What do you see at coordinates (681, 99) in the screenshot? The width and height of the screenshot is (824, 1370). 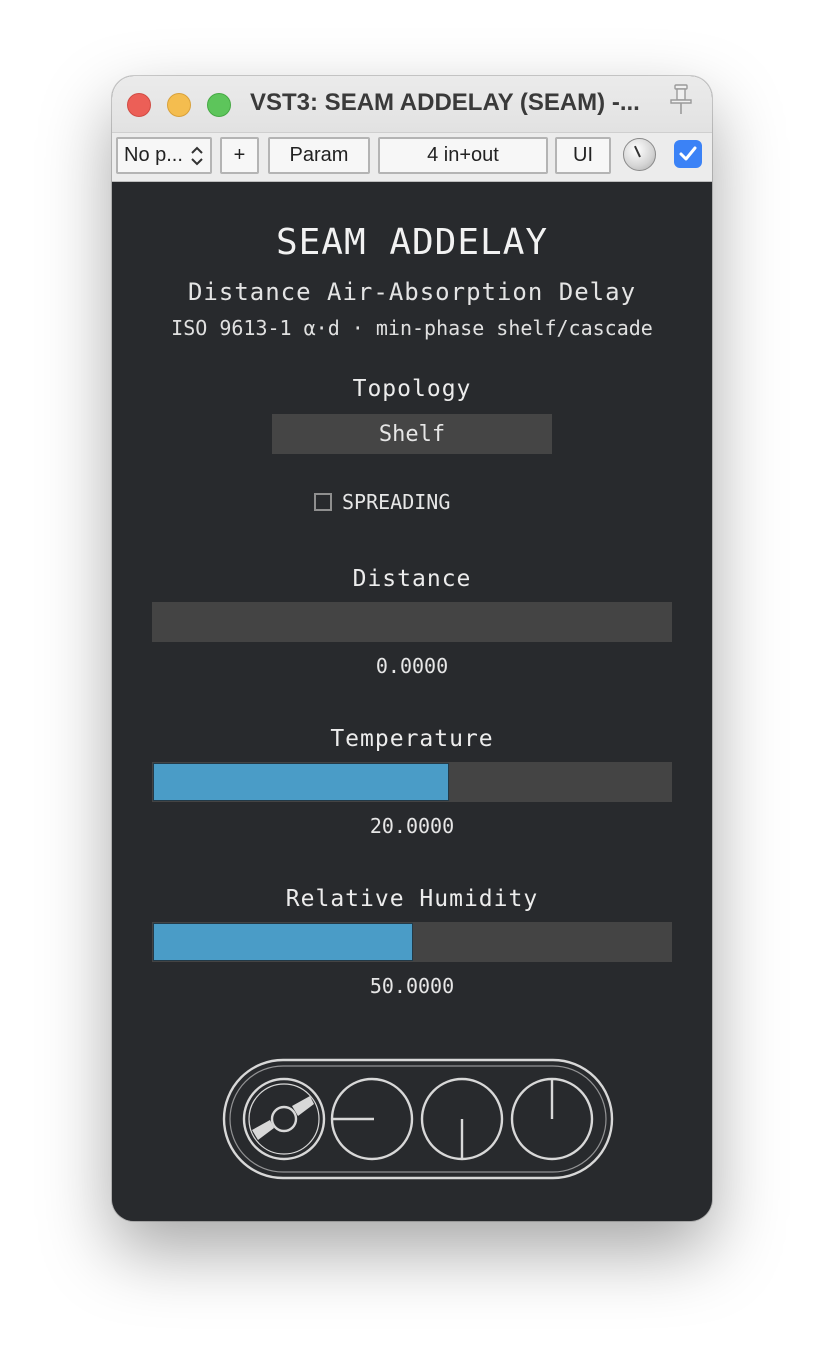 I see `pin-icon` at bounding box center [681, 99].